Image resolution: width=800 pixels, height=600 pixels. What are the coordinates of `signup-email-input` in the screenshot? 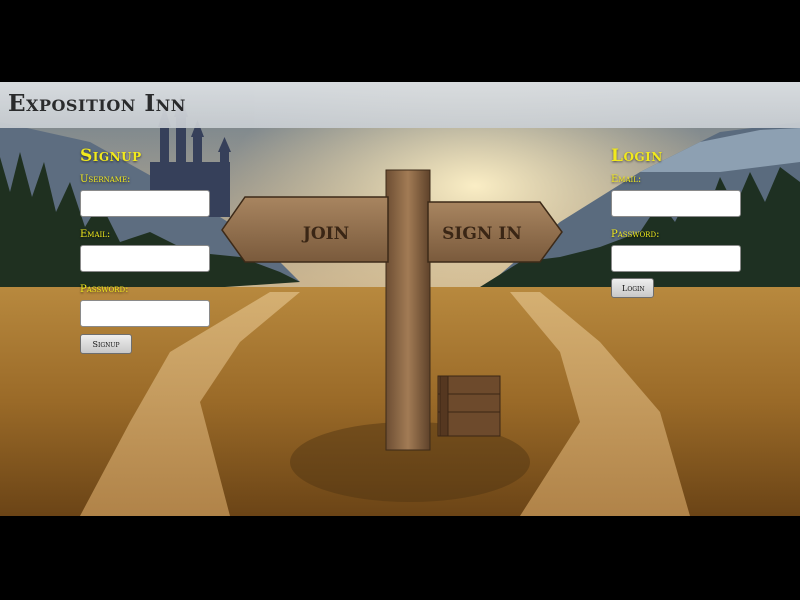 It's located at (145, 258).